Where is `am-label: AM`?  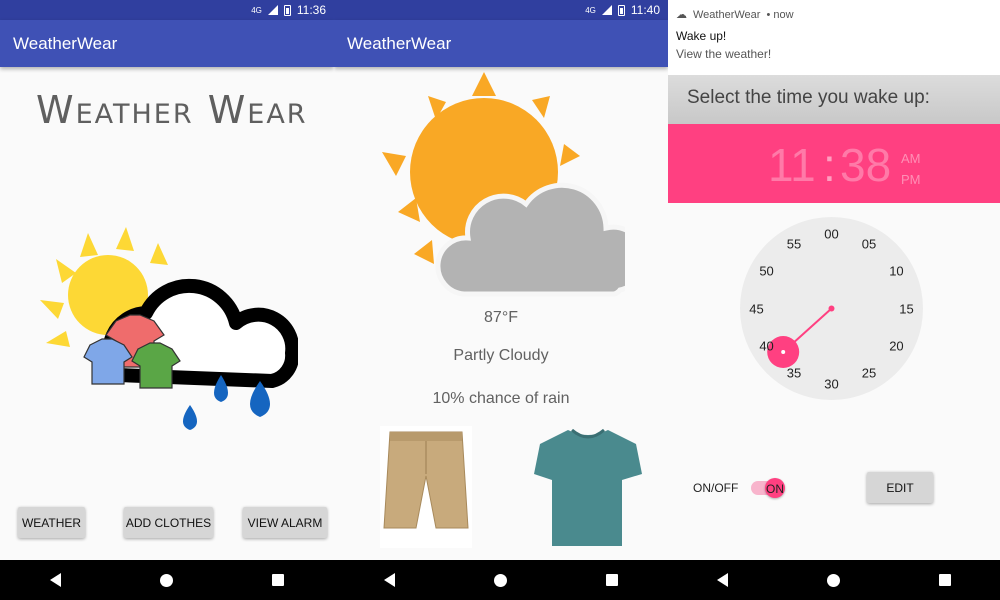 am-label: AM is located at coordinates (911, 158).